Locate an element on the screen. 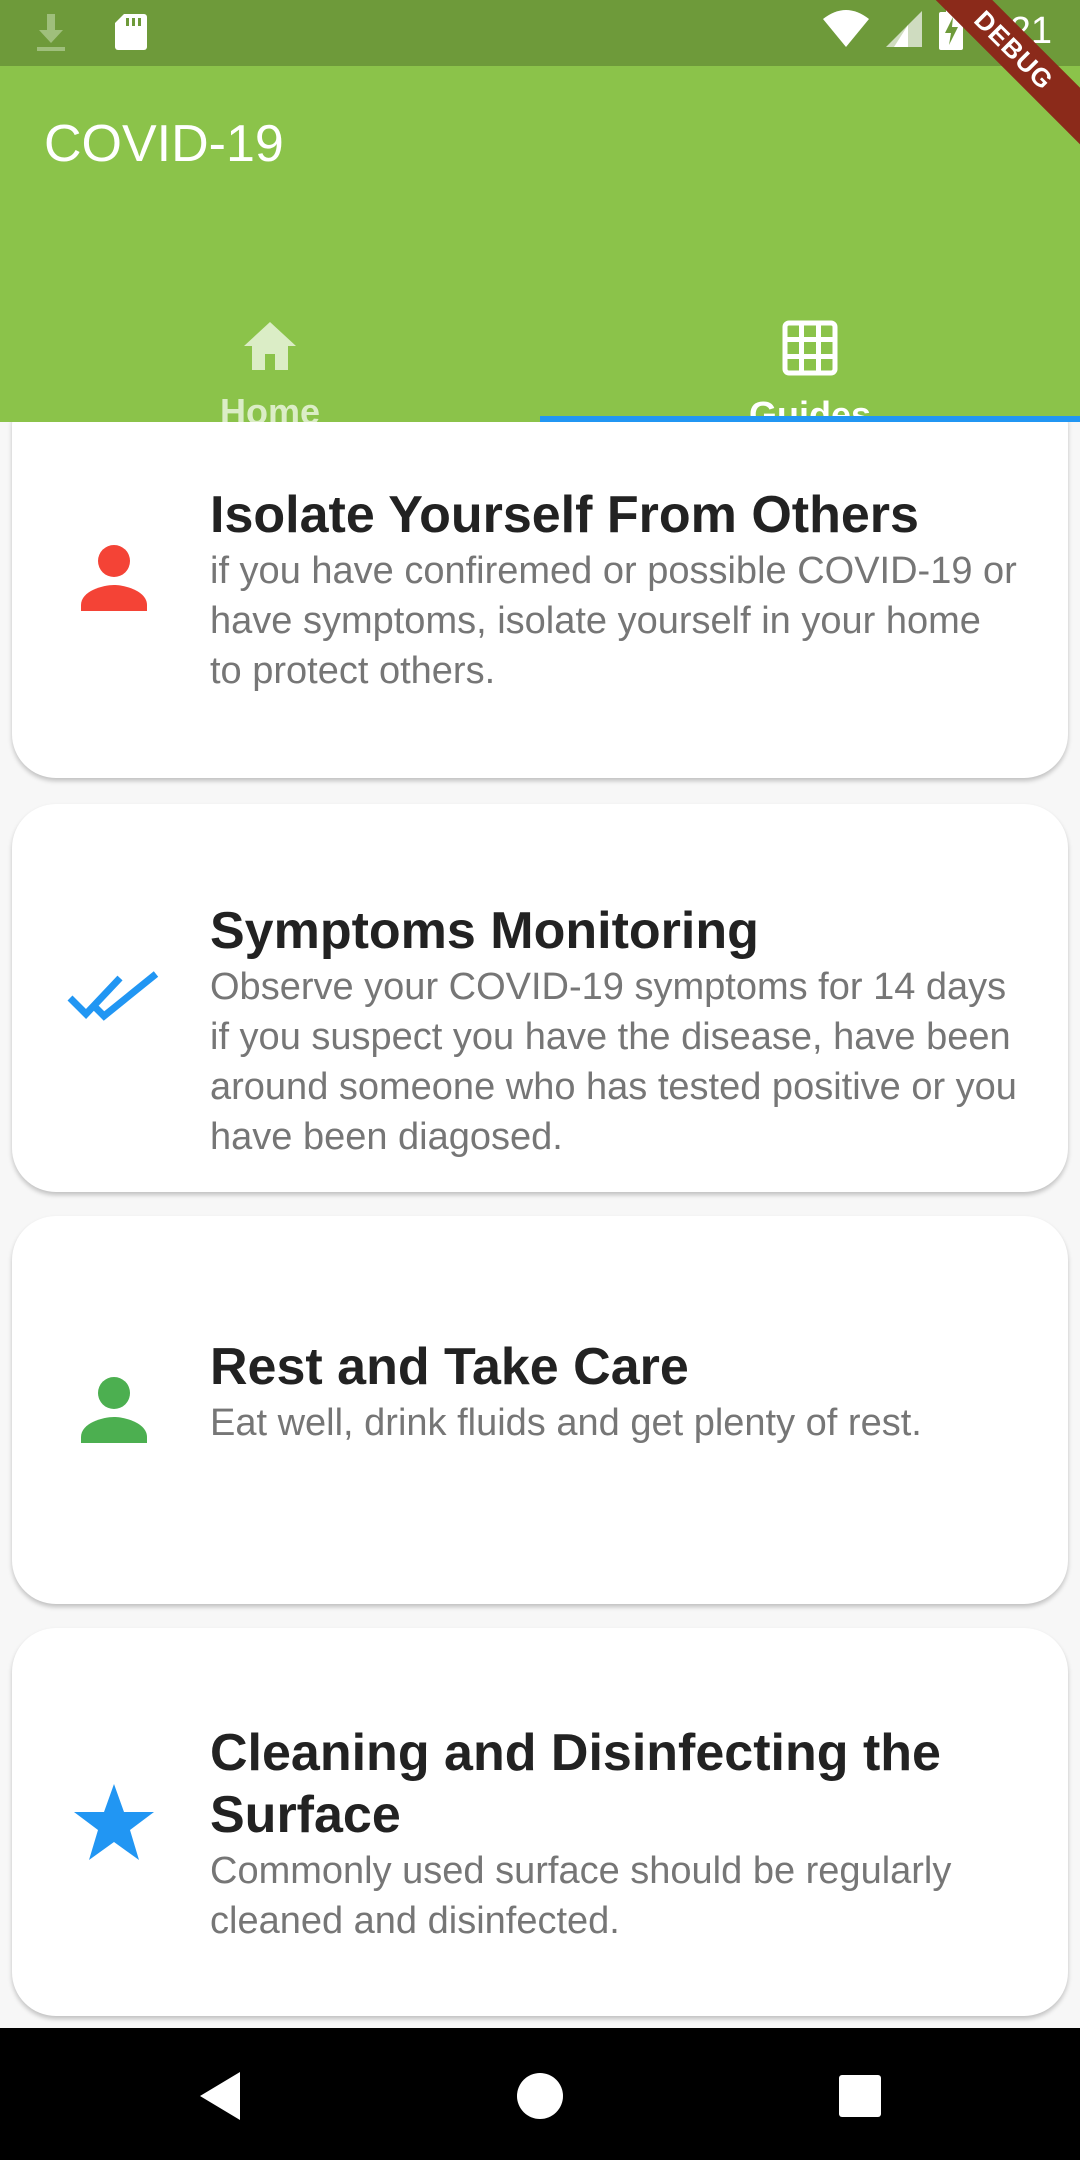  tab-guides: Guides is located at coordinates (810, 336).